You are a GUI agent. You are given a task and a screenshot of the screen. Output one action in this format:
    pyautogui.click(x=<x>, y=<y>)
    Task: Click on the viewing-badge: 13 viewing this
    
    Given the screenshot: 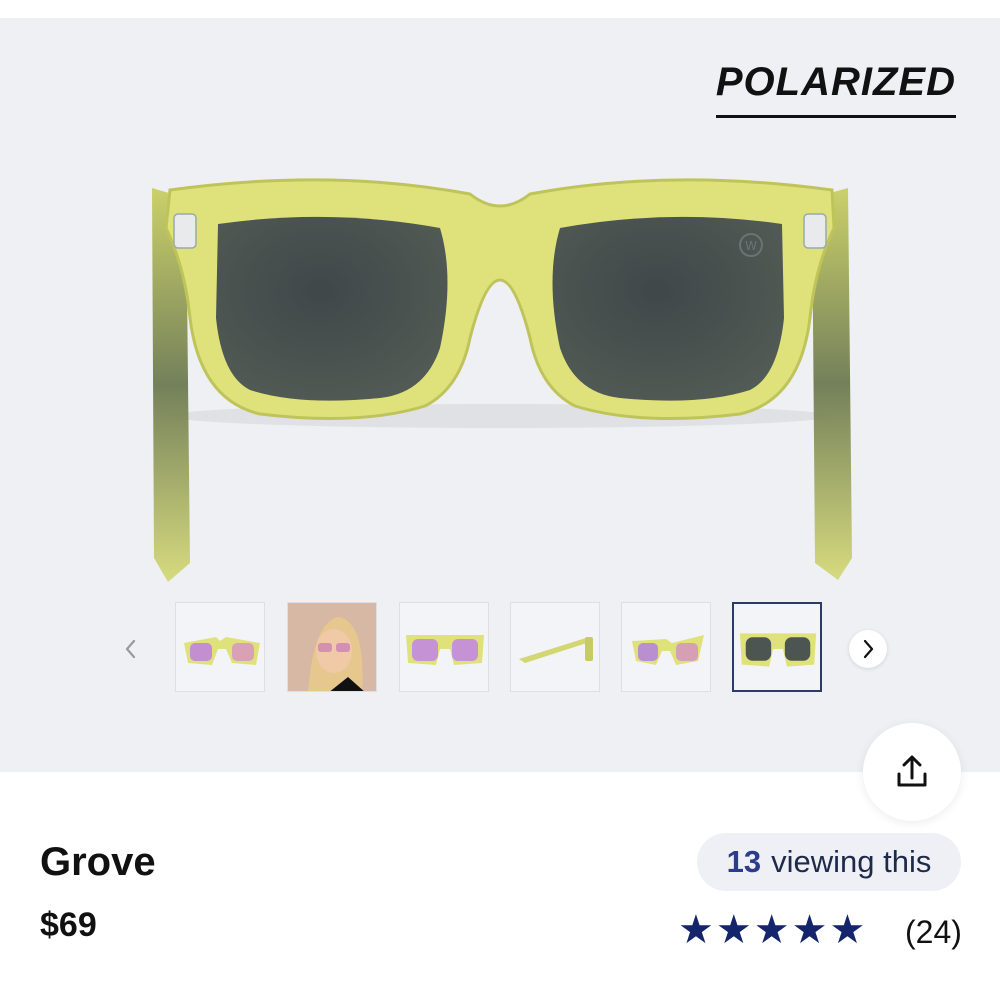 What is the action you would take?
    pyautogui.click(x=829, y=862)
    